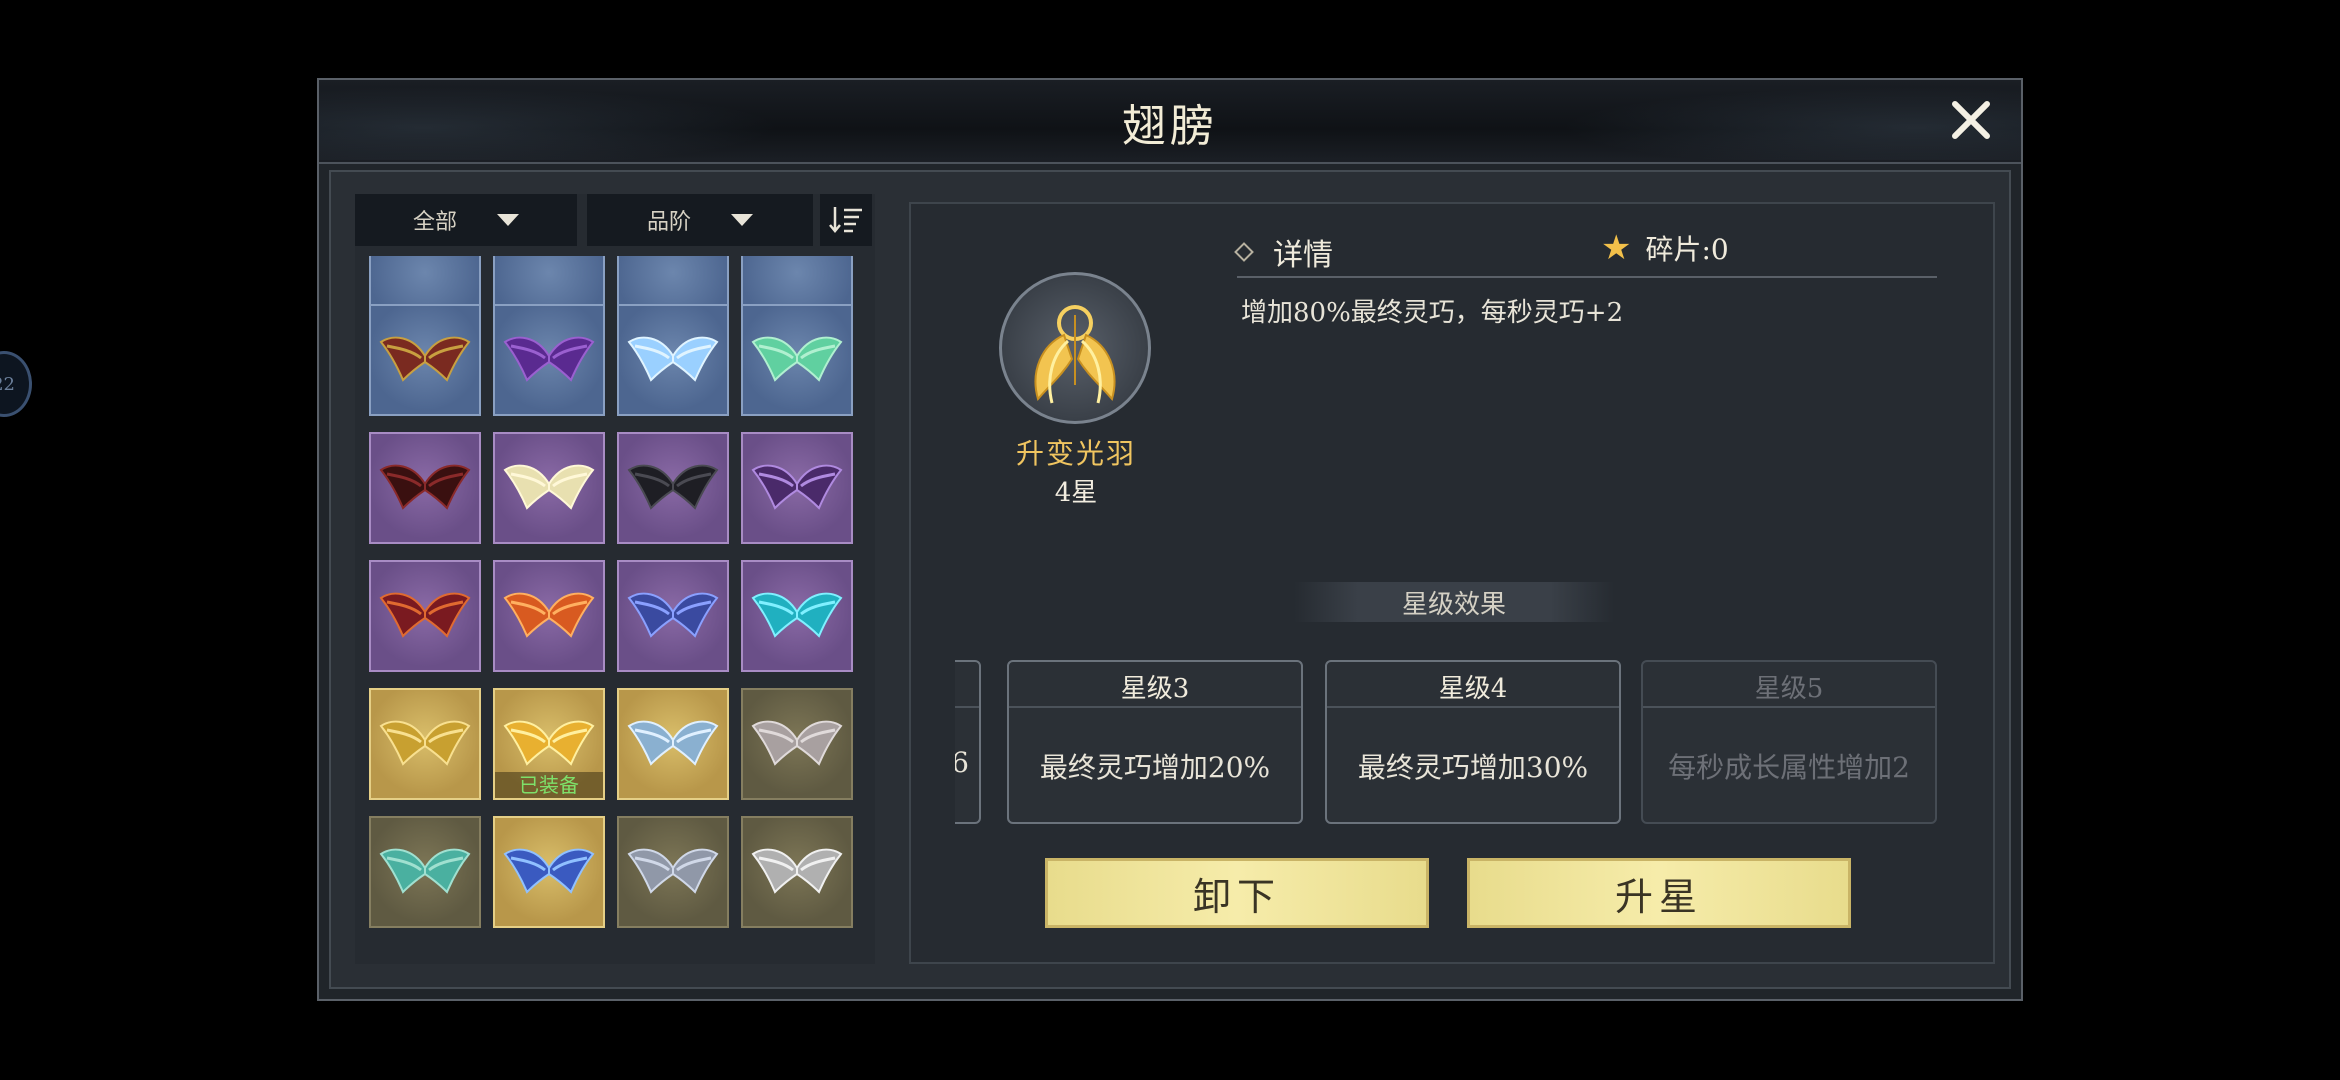 The width and height of the screenshot is (2340, 1080). I want to click on star-level-card: 星级4 最终灵巧增加30%, so click(1473, 742).